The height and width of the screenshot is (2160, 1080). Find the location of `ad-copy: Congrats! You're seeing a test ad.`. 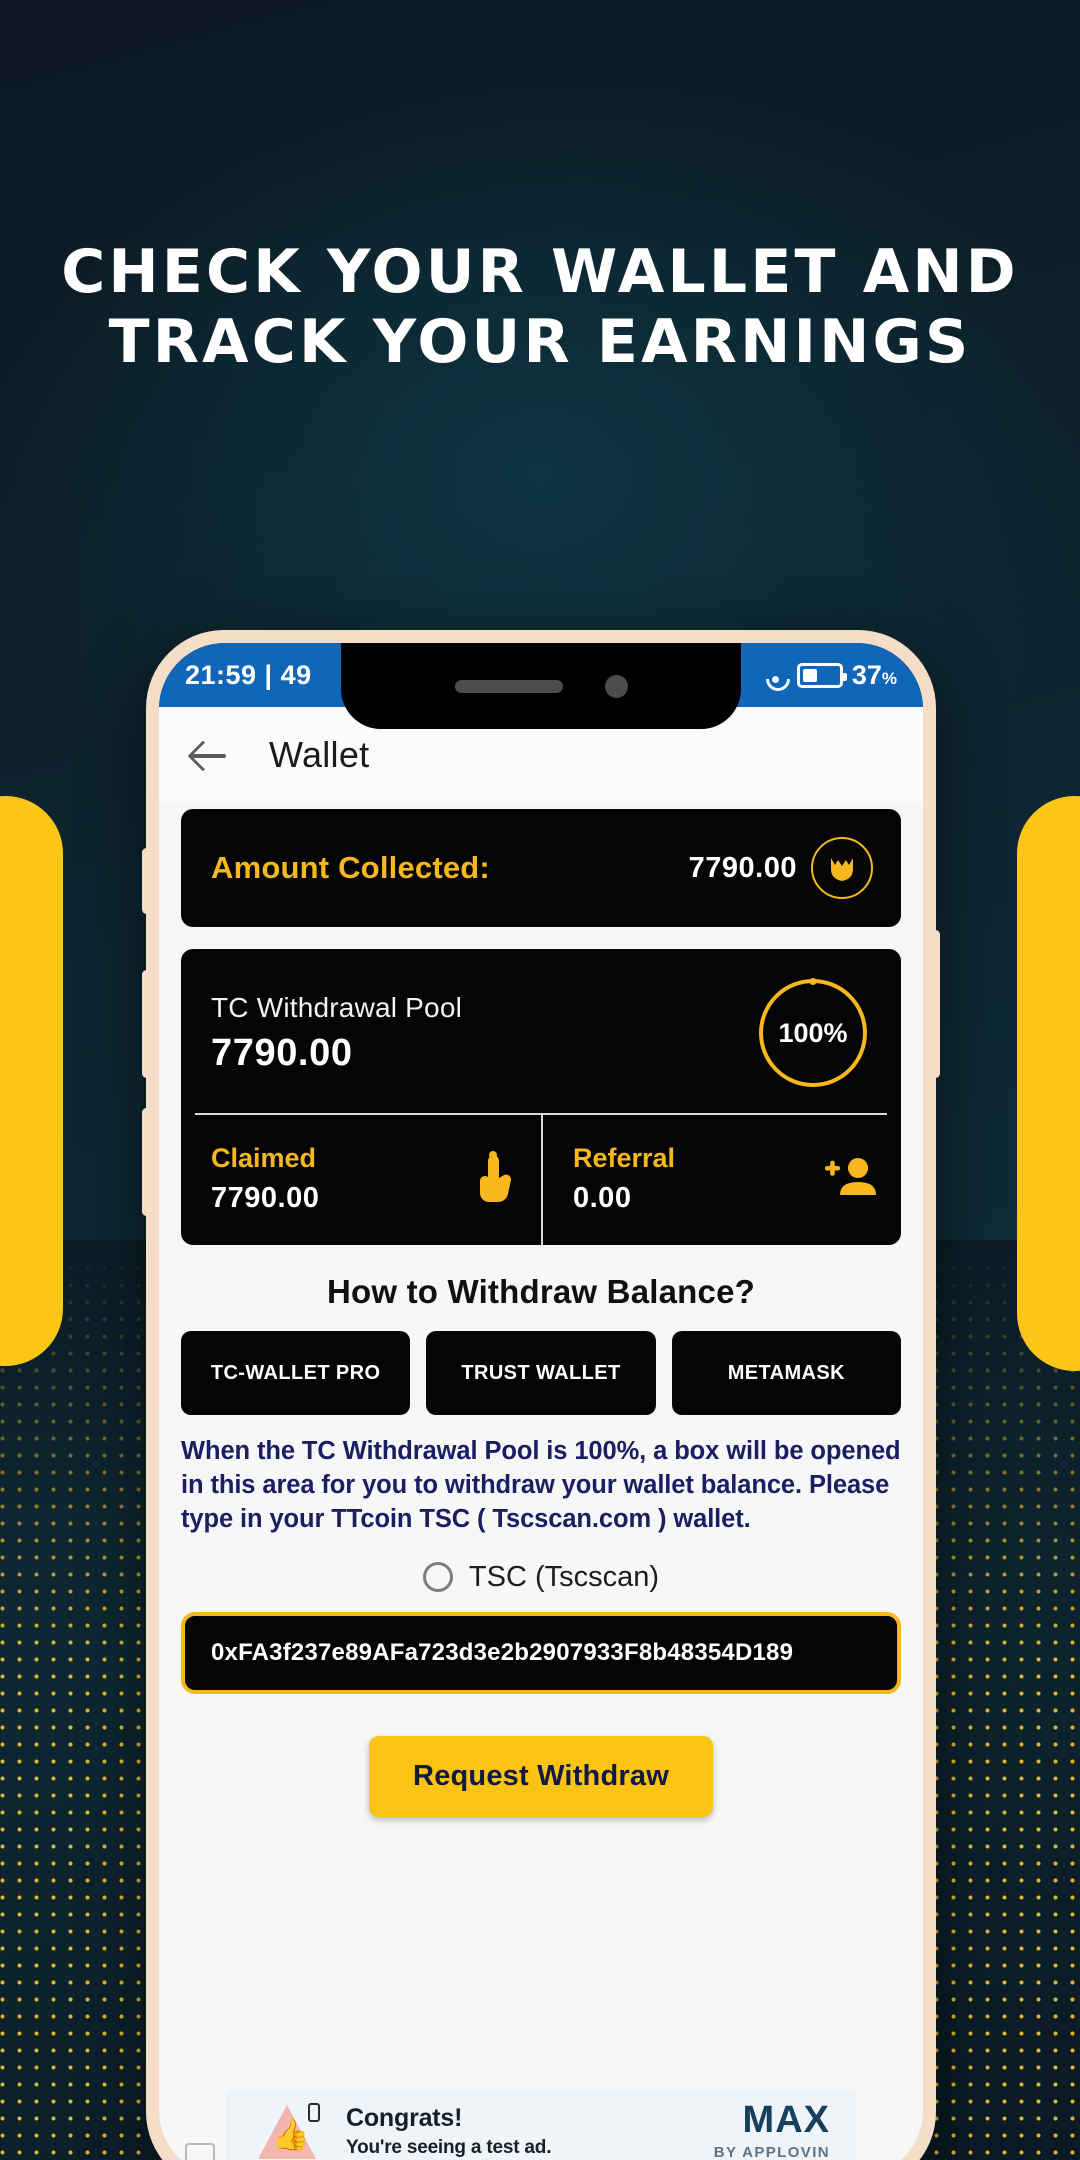

ad-copy: Congrats! You're seeing a test ad. is located at coordinates (519, 2131).